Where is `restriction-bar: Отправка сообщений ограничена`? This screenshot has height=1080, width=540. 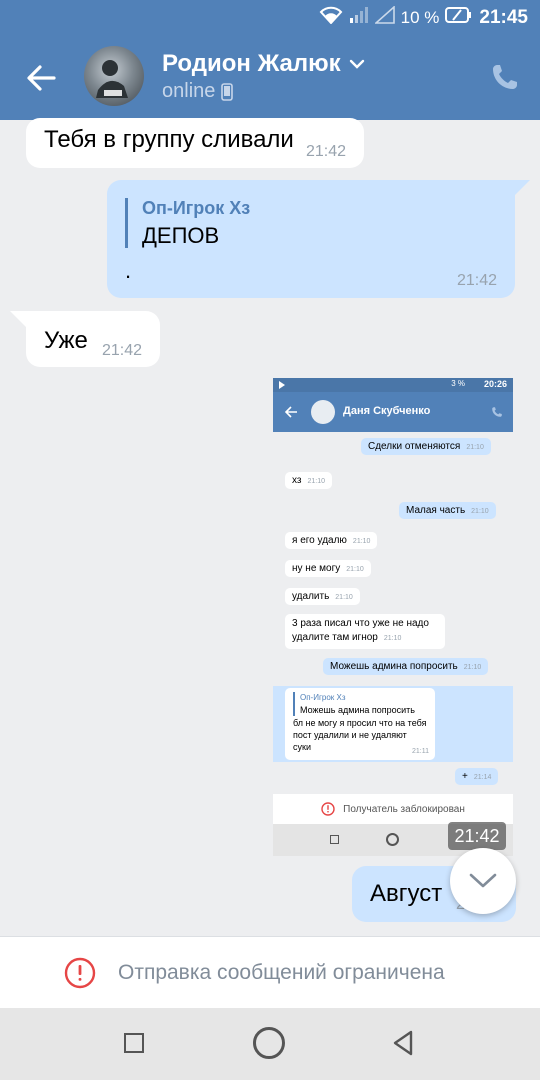 restriction-bar: Отправка сообщений ограничена is located at coordinates (270, 972).